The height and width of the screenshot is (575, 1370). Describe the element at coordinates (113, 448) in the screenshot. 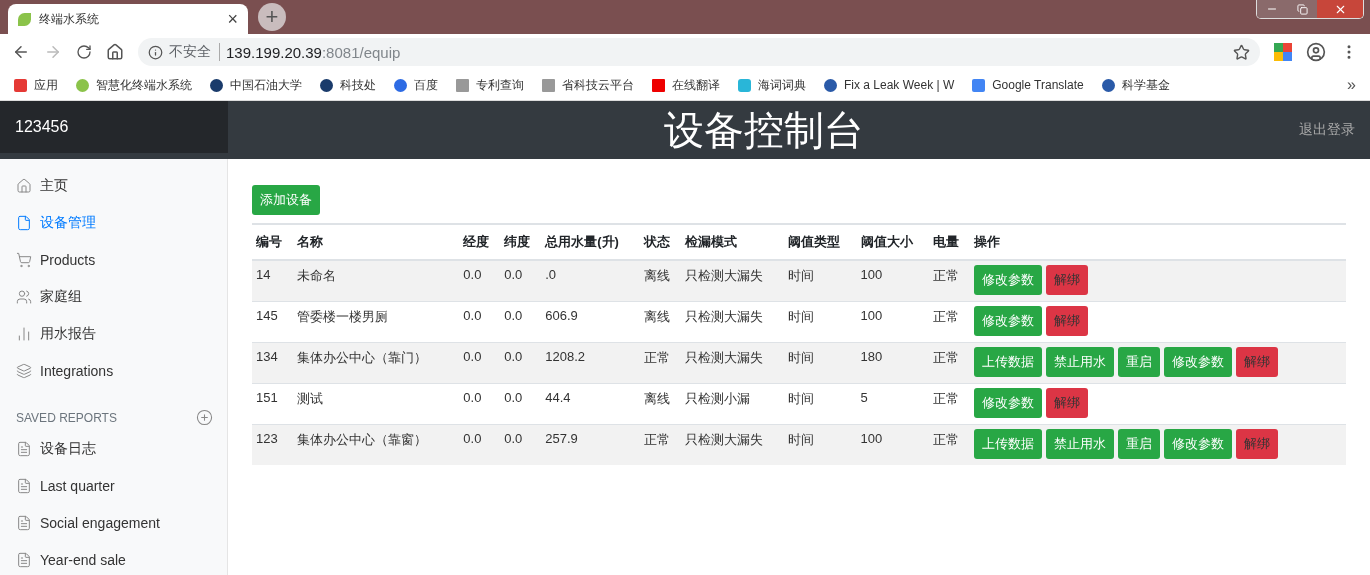

I see `report-item: 设备日志` at that location.